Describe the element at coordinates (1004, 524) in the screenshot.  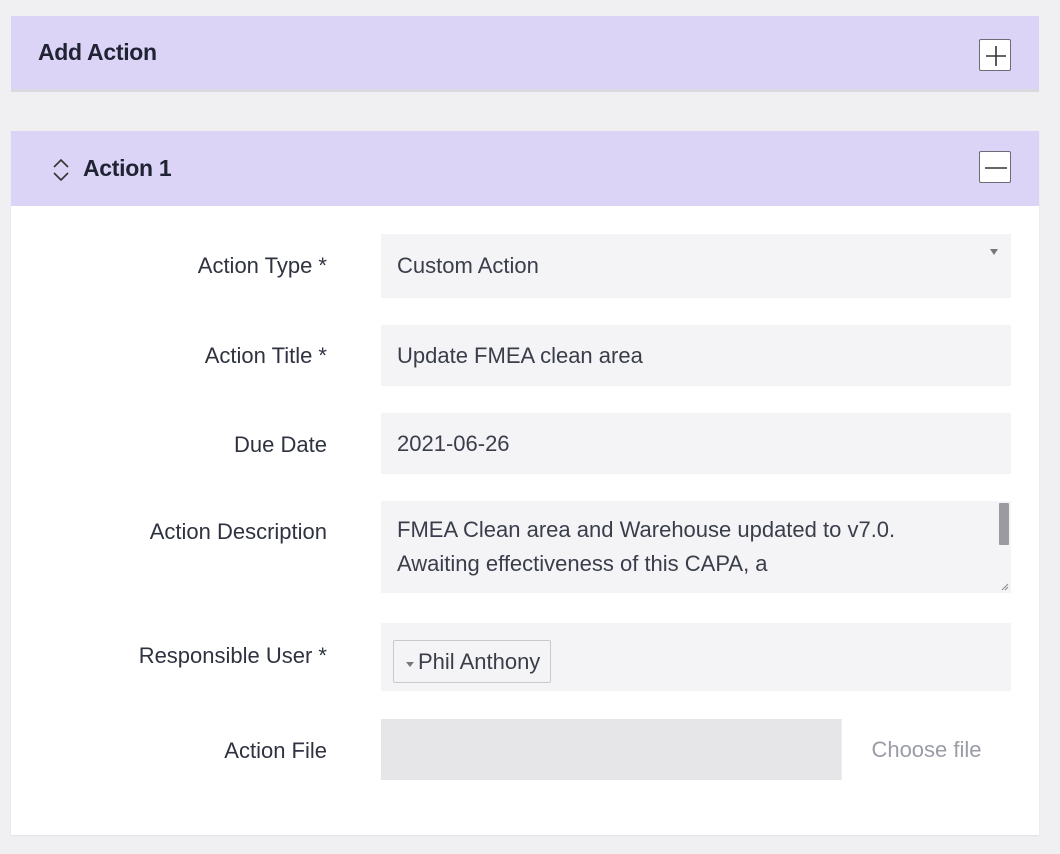
I see `textarea-scrollbar` at that location.